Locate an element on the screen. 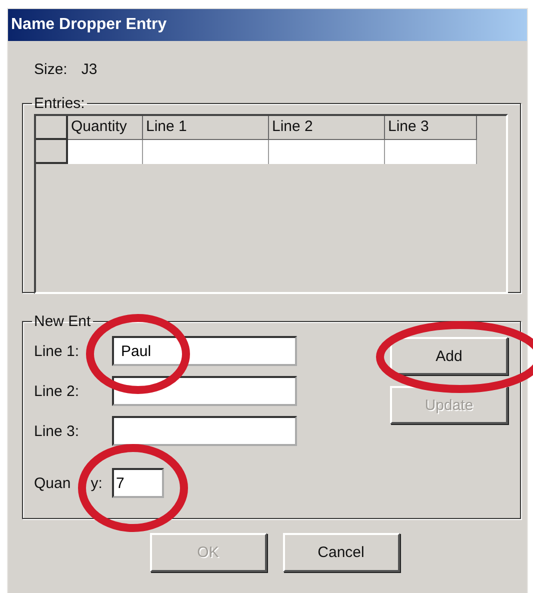 This screenshot has height=593, width=533. size-label: Size: is located at coordinates (51, 70).